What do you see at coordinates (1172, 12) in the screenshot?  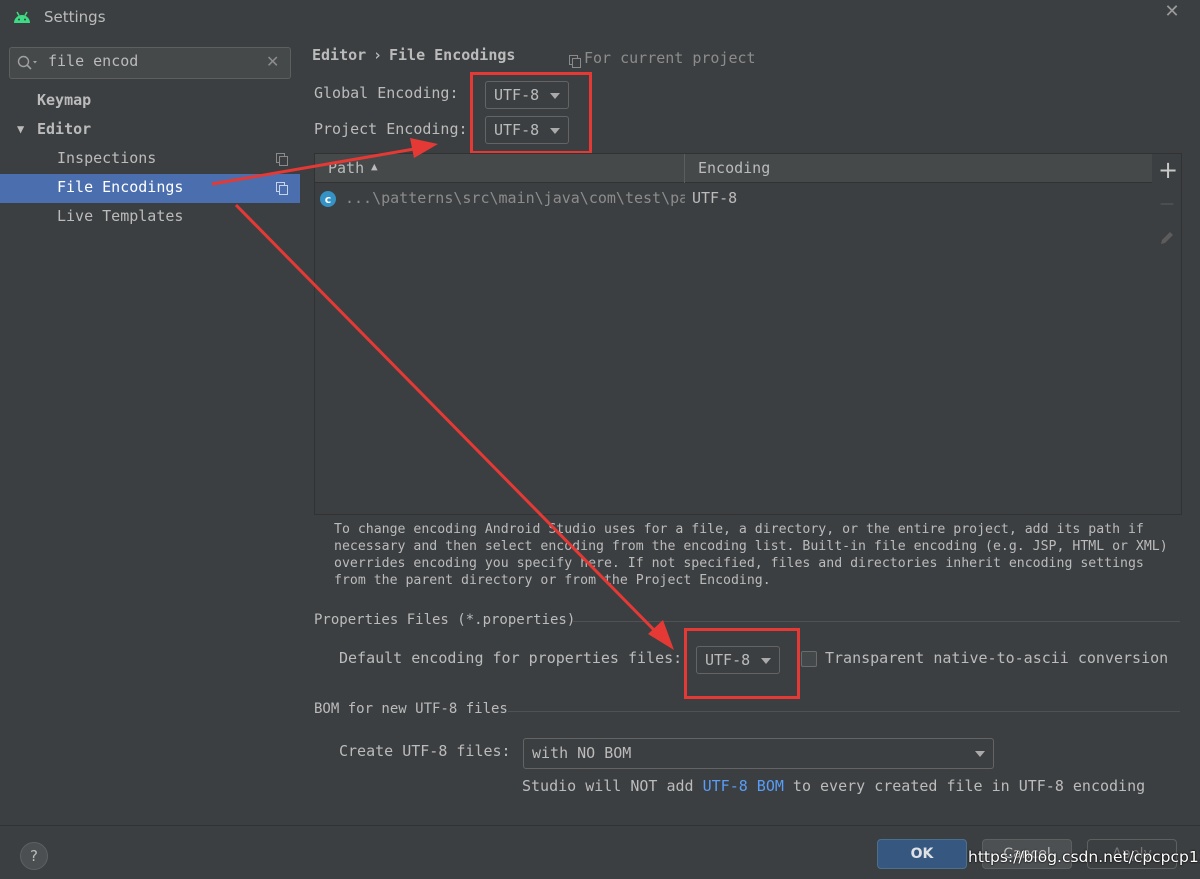 I see `close-icon: ✕` at bounding box center [1172, 12].